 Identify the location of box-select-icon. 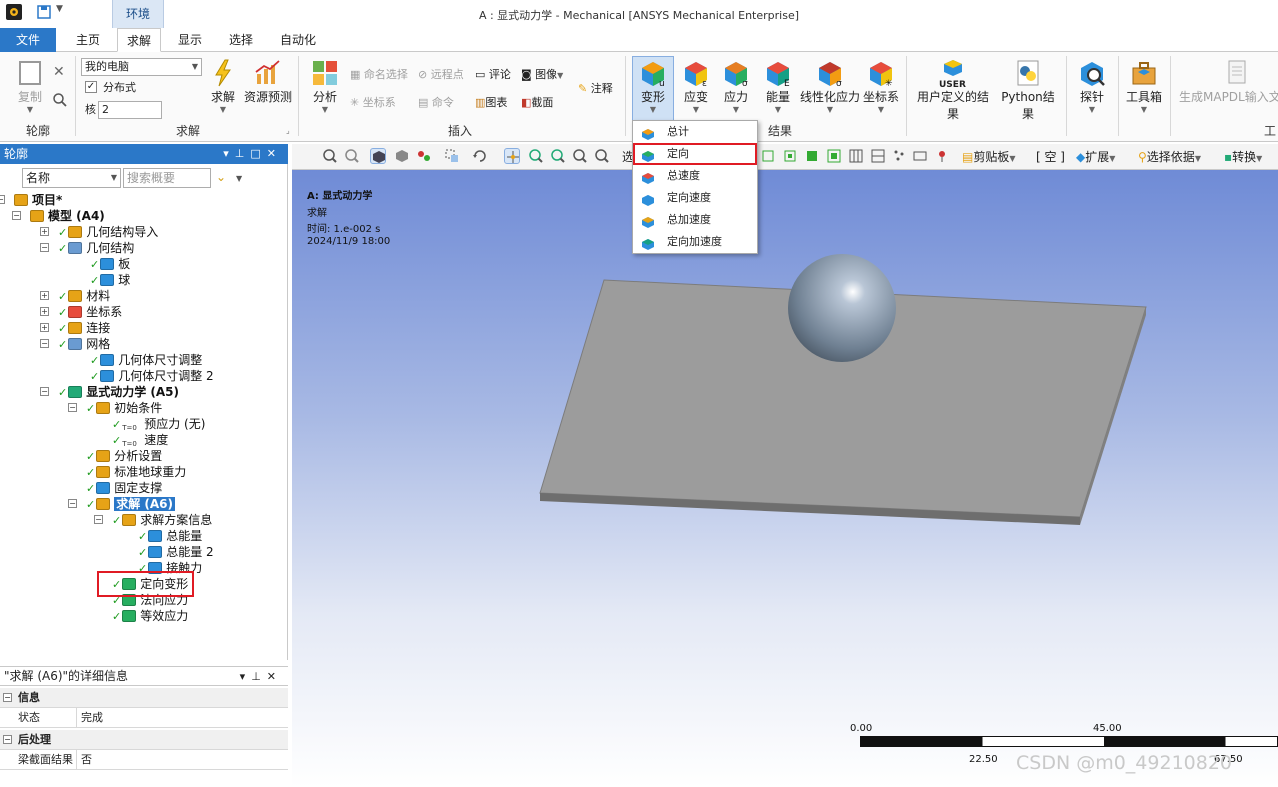
(452, 156).